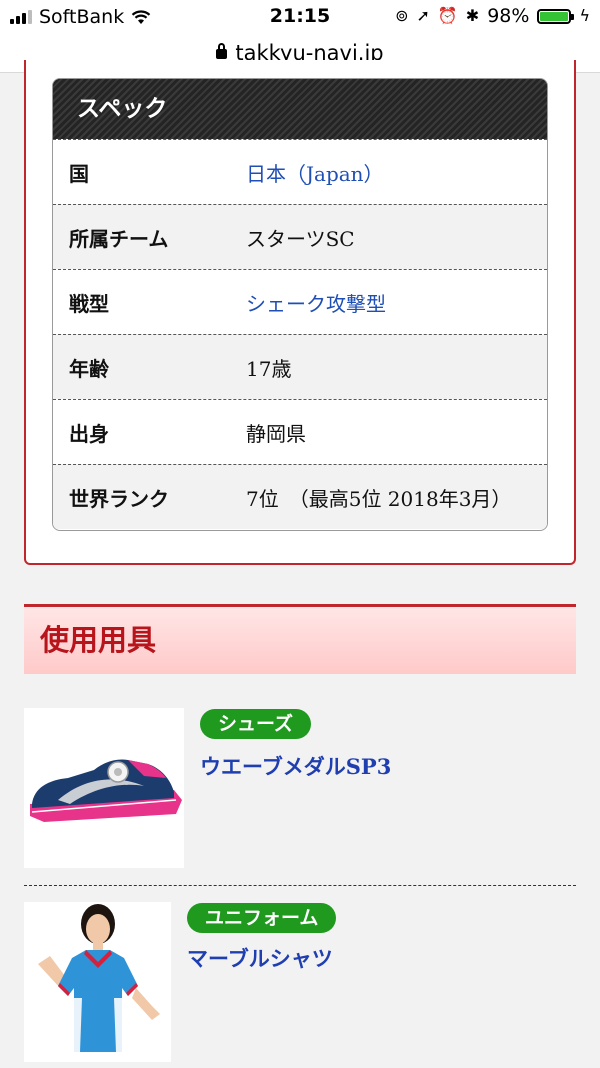 Image resolution: width=600 pixels, height=1068 pixels. Describe the element at coordinates (402, 15) in the screenshot. I see `orientation-lock-icon: ⊚` at that location.